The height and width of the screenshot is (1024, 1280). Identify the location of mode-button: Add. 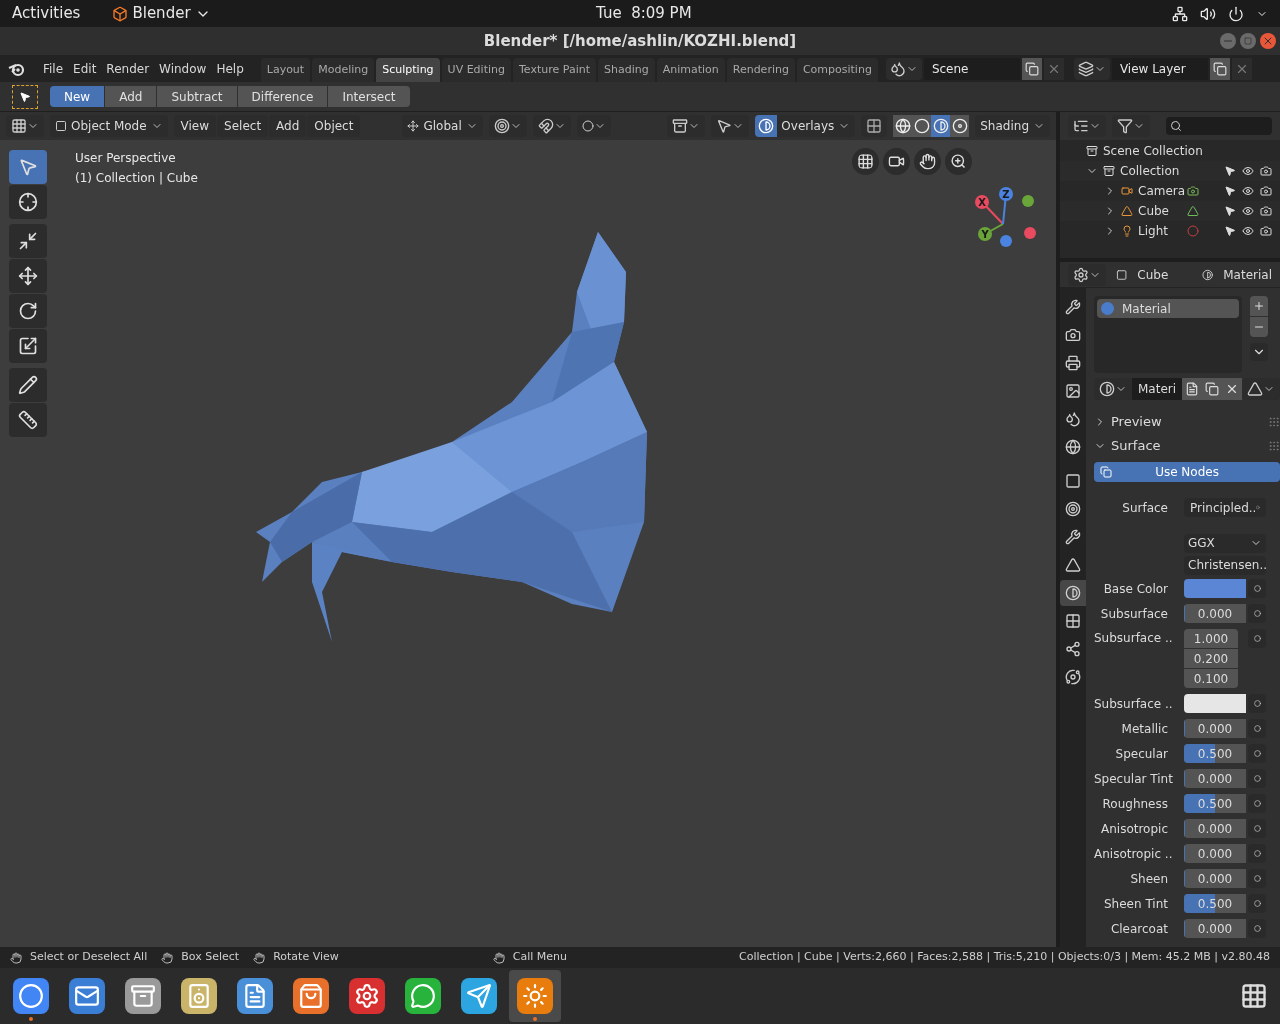
(131, 96).